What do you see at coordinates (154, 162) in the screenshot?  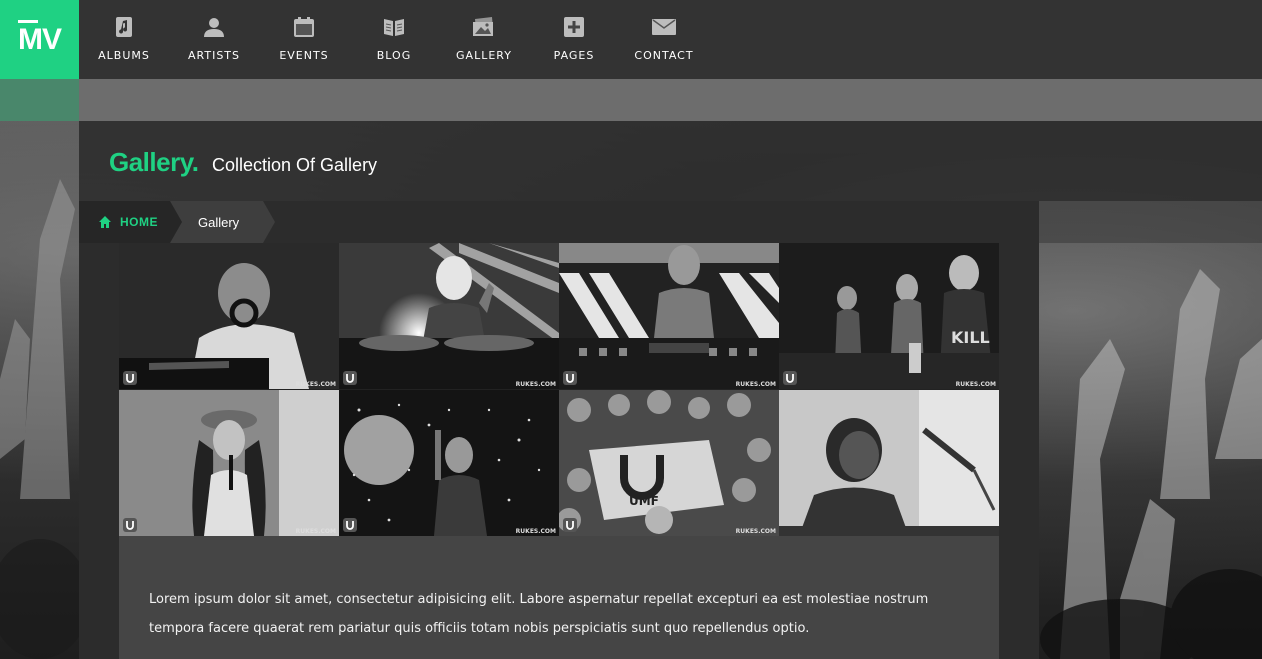 I see `page-title: Gallery.` at bounding box center [154, 162].